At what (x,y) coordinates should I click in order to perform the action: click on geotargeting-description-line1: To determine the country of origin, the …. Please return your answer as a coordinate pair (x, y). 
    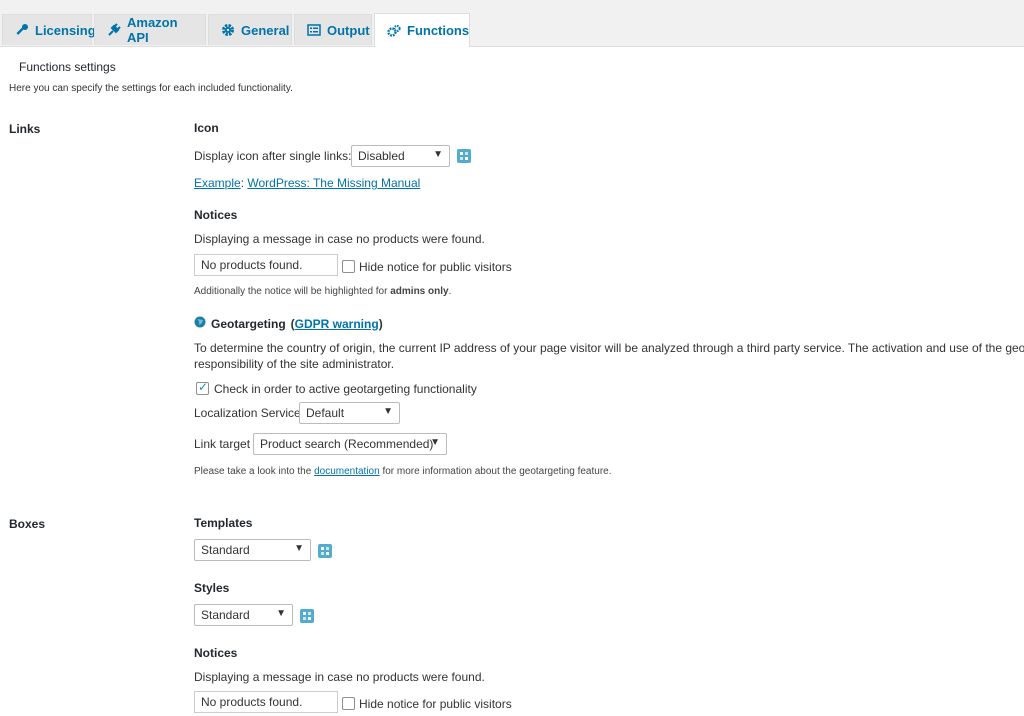
    Looking at the image, I should click on (609, 348).